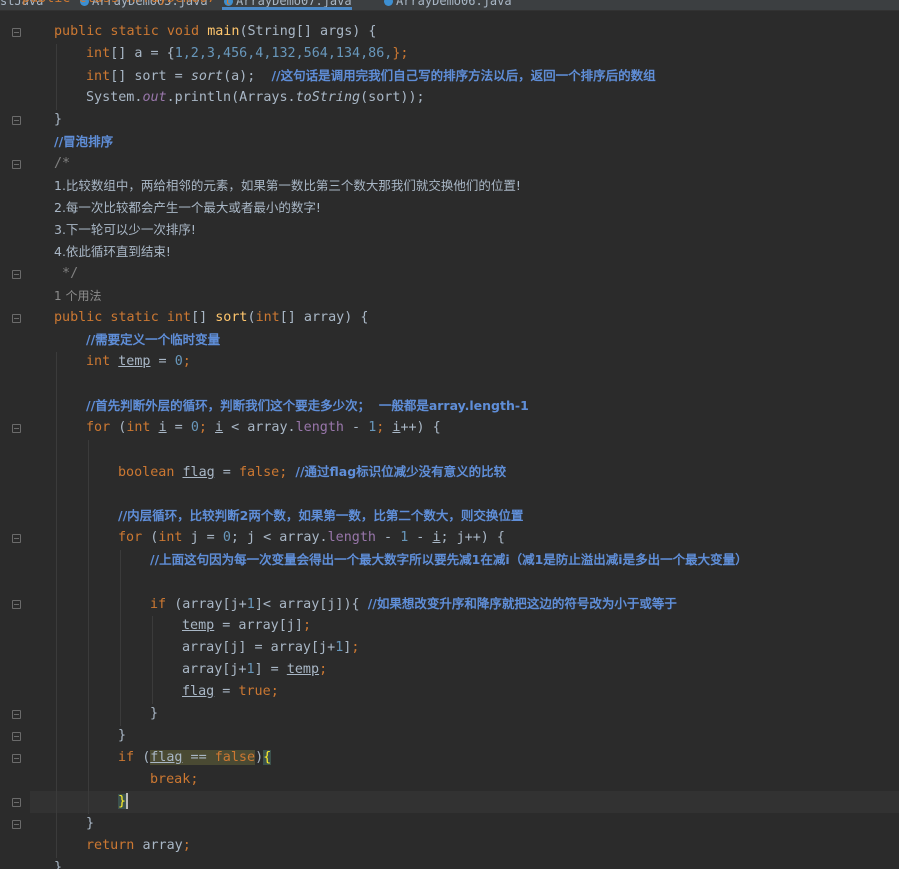 The image size is (899, 869). I want to click on keyword: if, so click(162, 604).